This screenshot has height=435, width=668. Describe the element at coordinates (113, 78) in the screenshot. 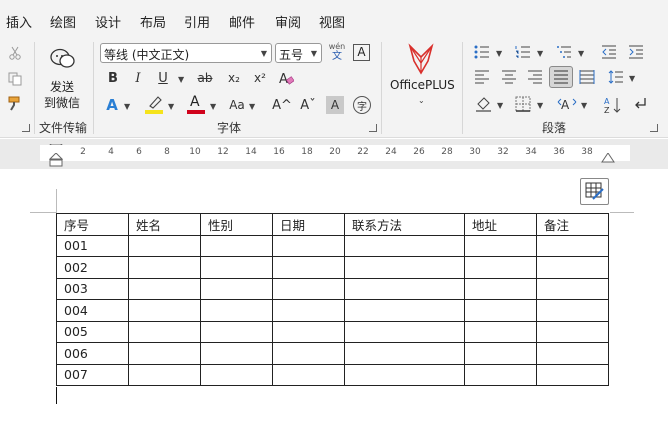

I see `bold-button: B` at that location.